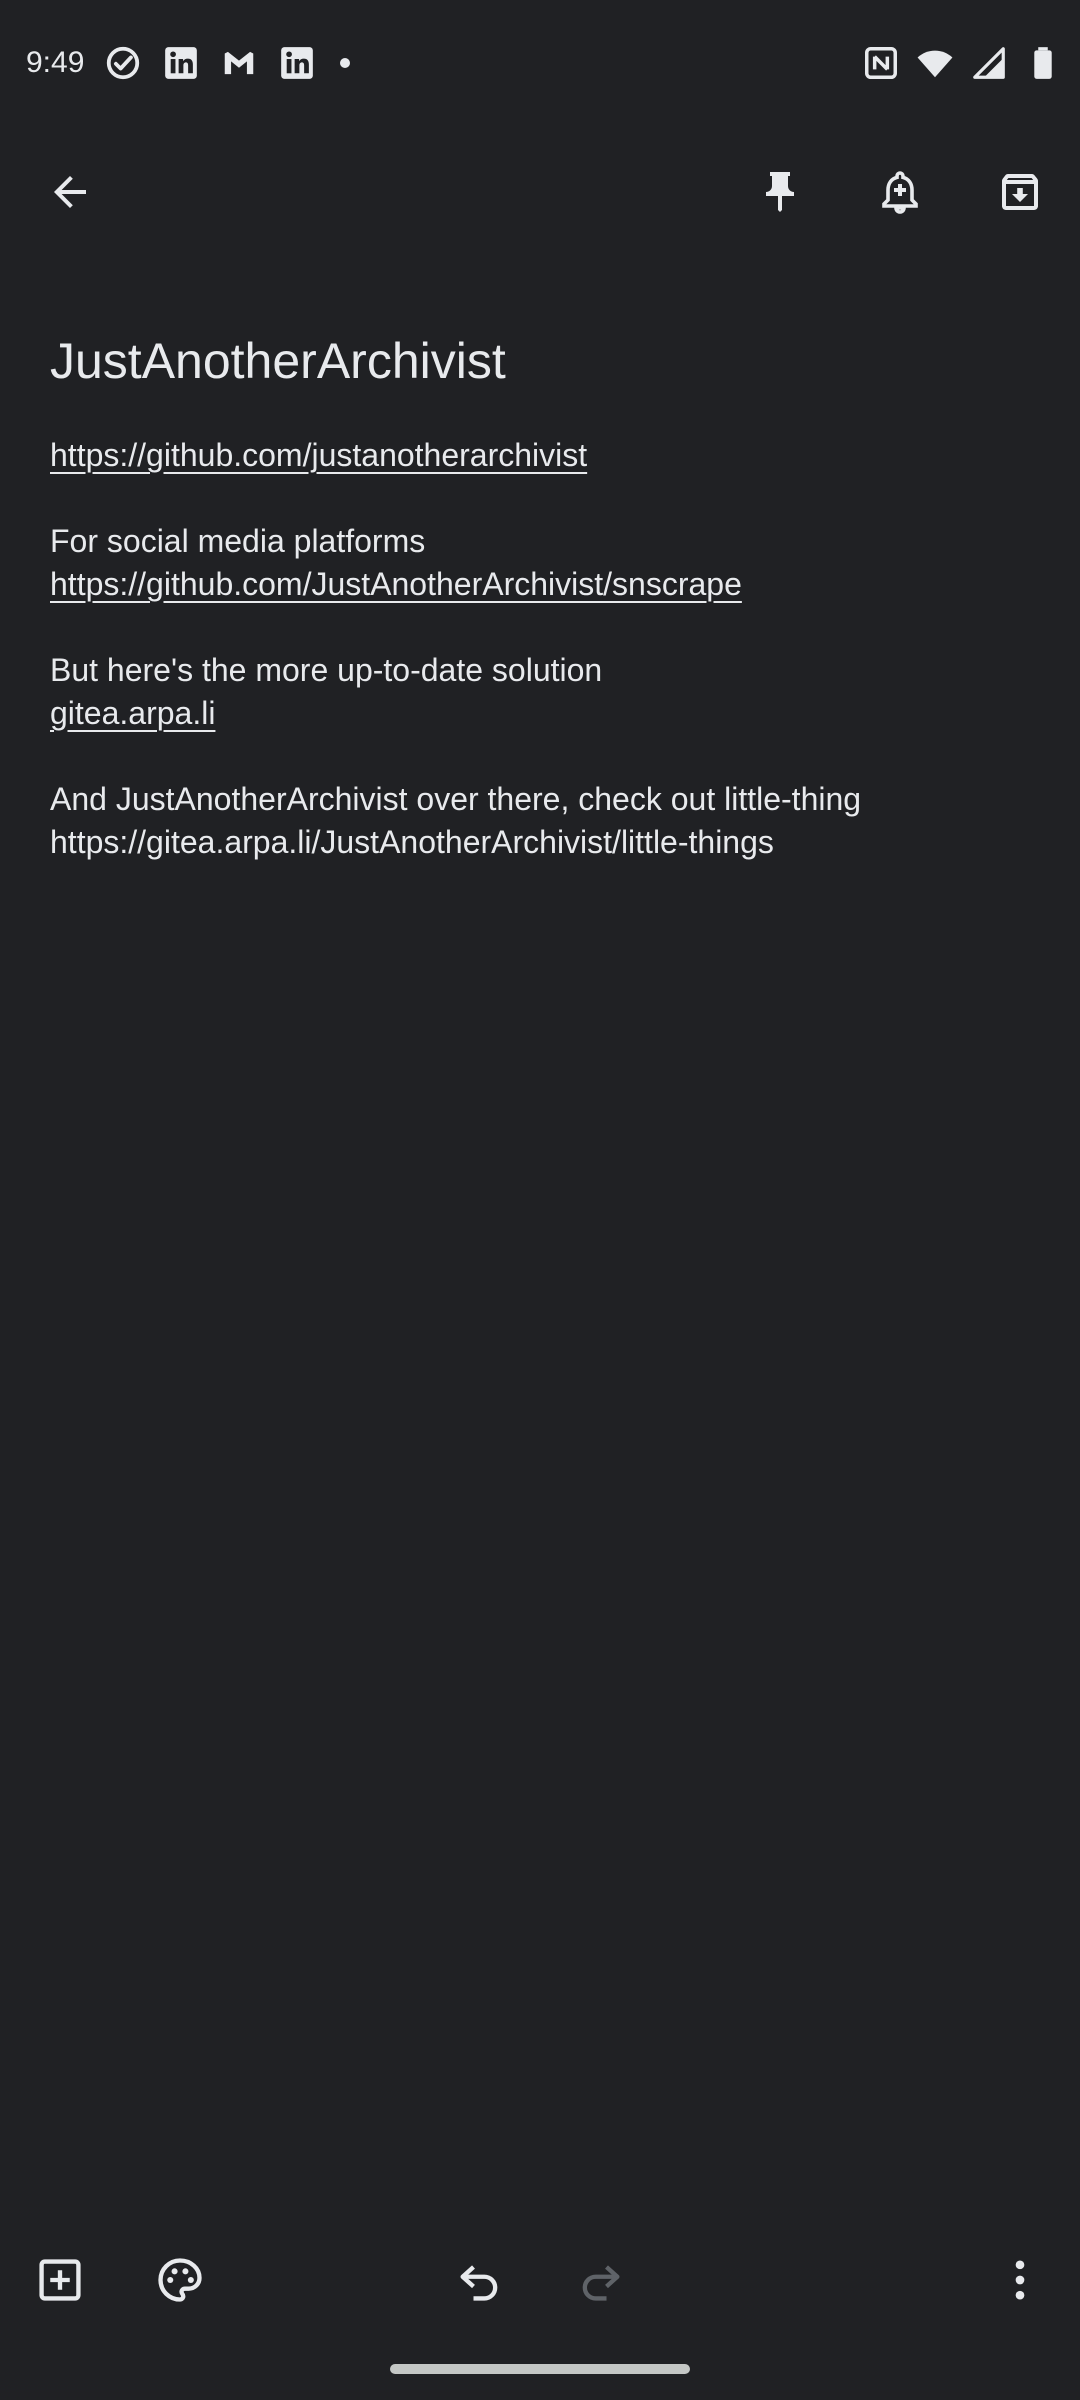  I want to click on add-box-icon, so click(60, 2280).